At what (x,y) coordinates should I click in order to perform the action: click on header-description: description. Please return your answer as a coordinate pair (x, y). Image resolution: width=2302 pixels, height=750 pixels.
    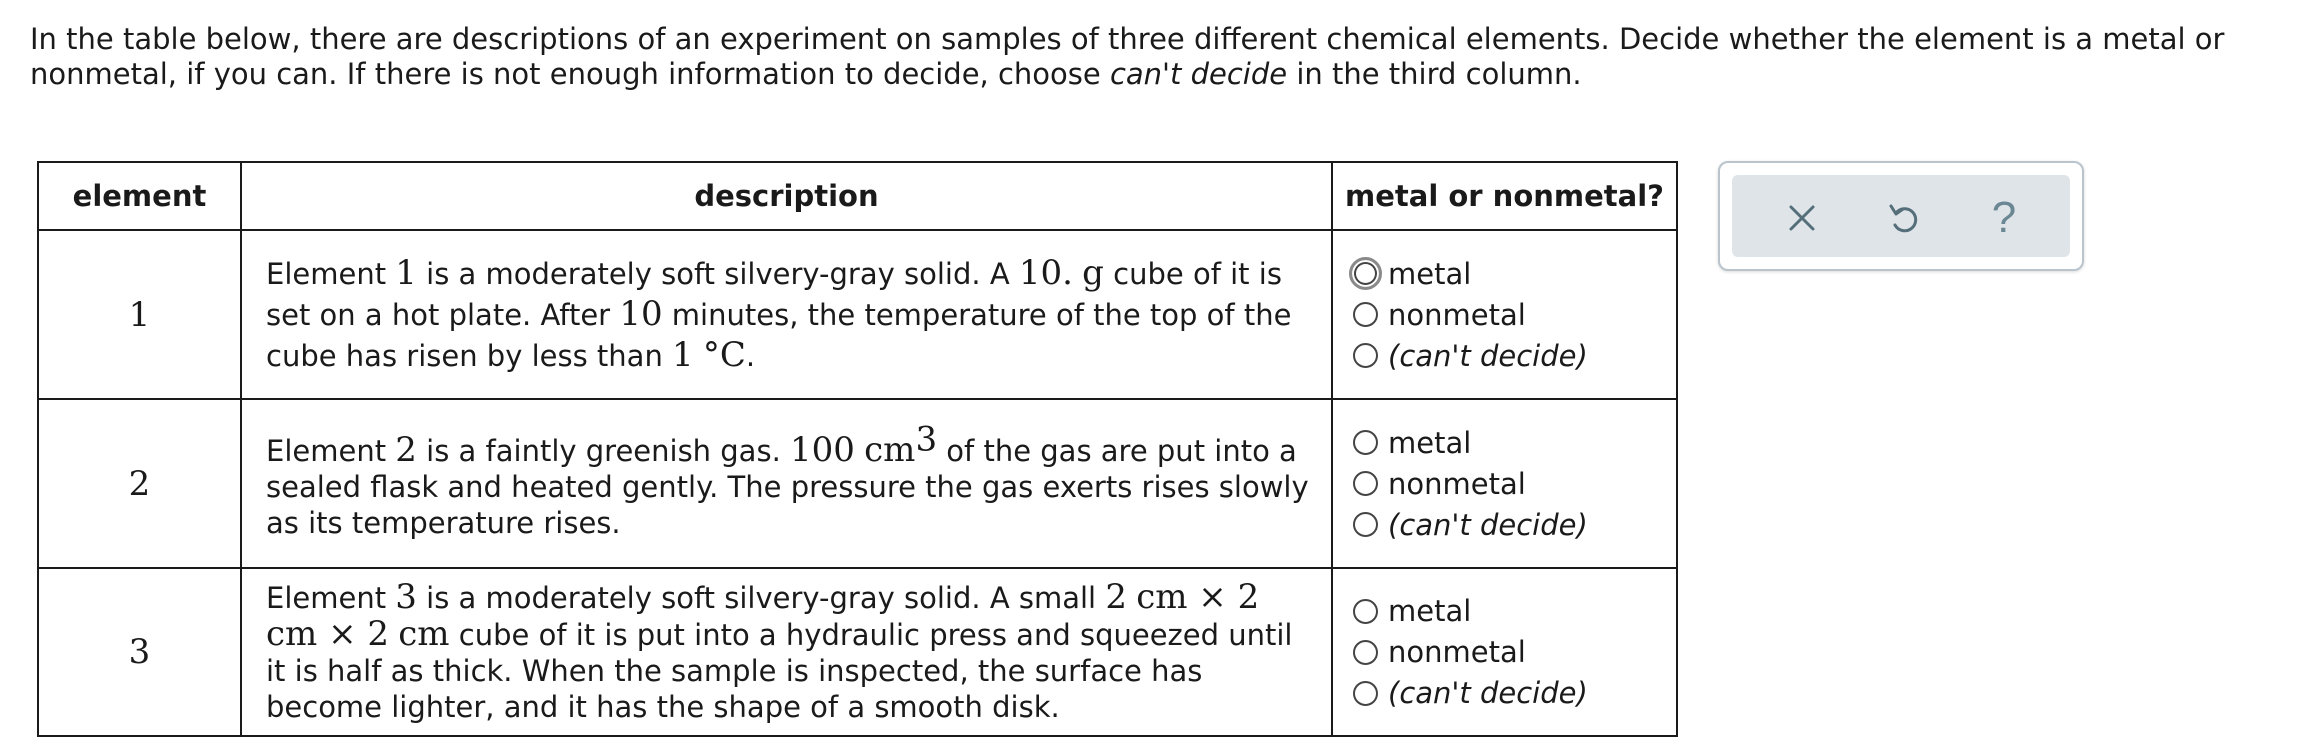
    Looking at the image, I should click on (786, 196).